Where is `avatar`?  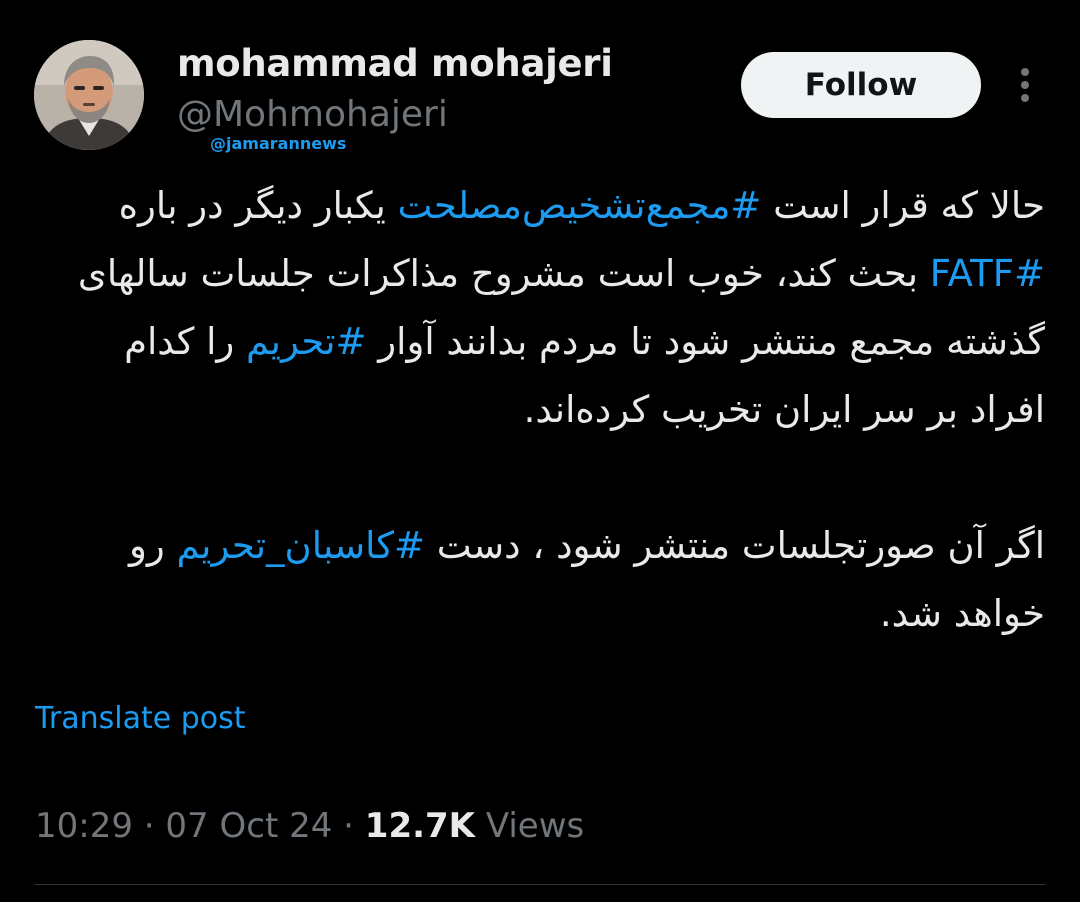 avatar is located at coordinates (89, 95).